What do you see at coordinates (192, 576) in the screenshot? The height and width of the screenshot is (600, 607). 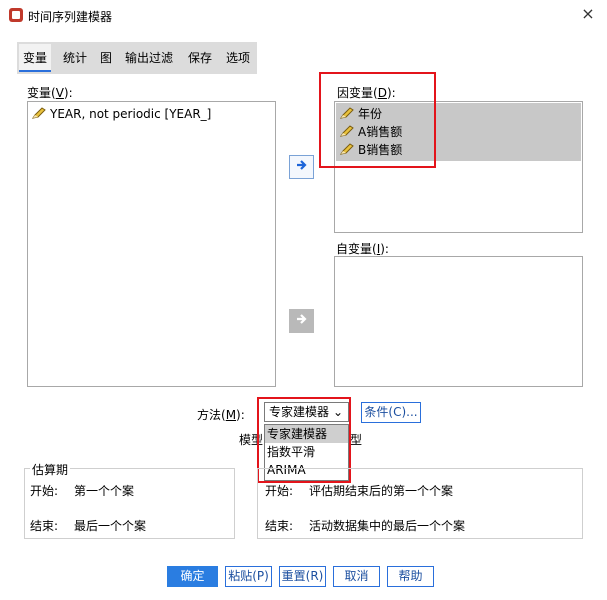 I see `ok-button: 确定` at bounding box center [192, 576].